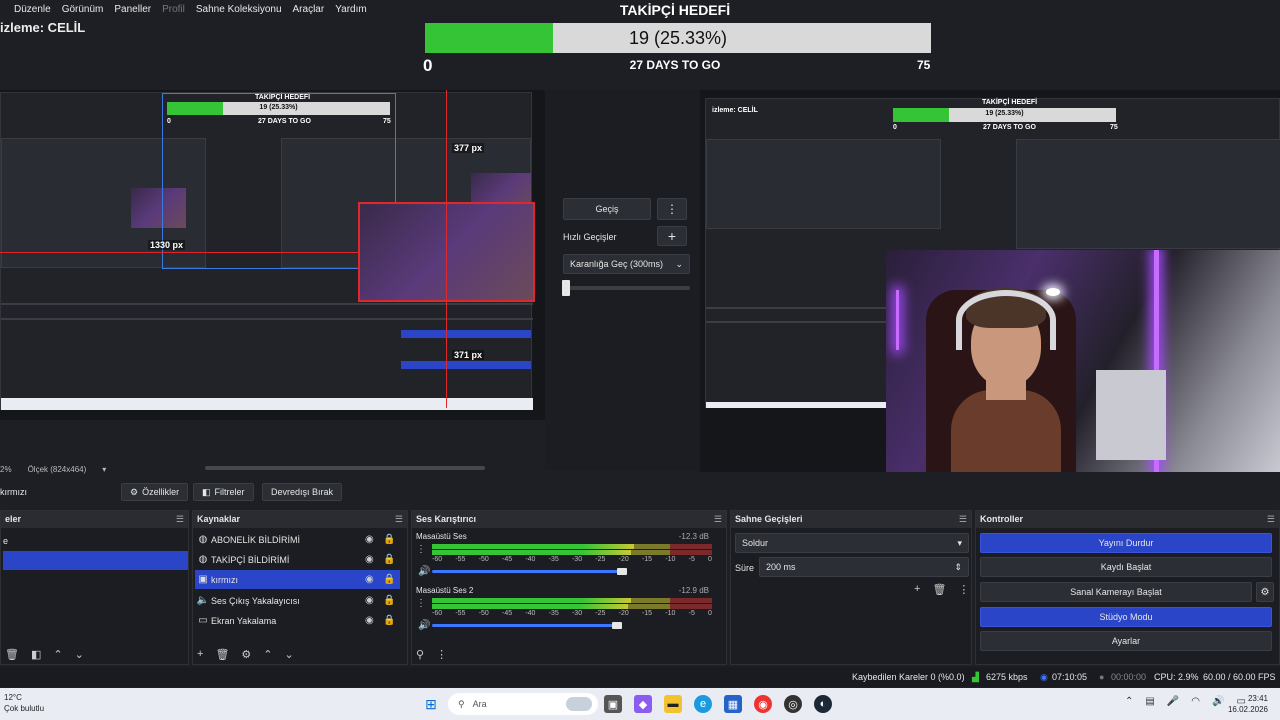 This screenshot has width=1280, height=720. I want to click on windows-start-icon: ⊞, so click(431, 704).